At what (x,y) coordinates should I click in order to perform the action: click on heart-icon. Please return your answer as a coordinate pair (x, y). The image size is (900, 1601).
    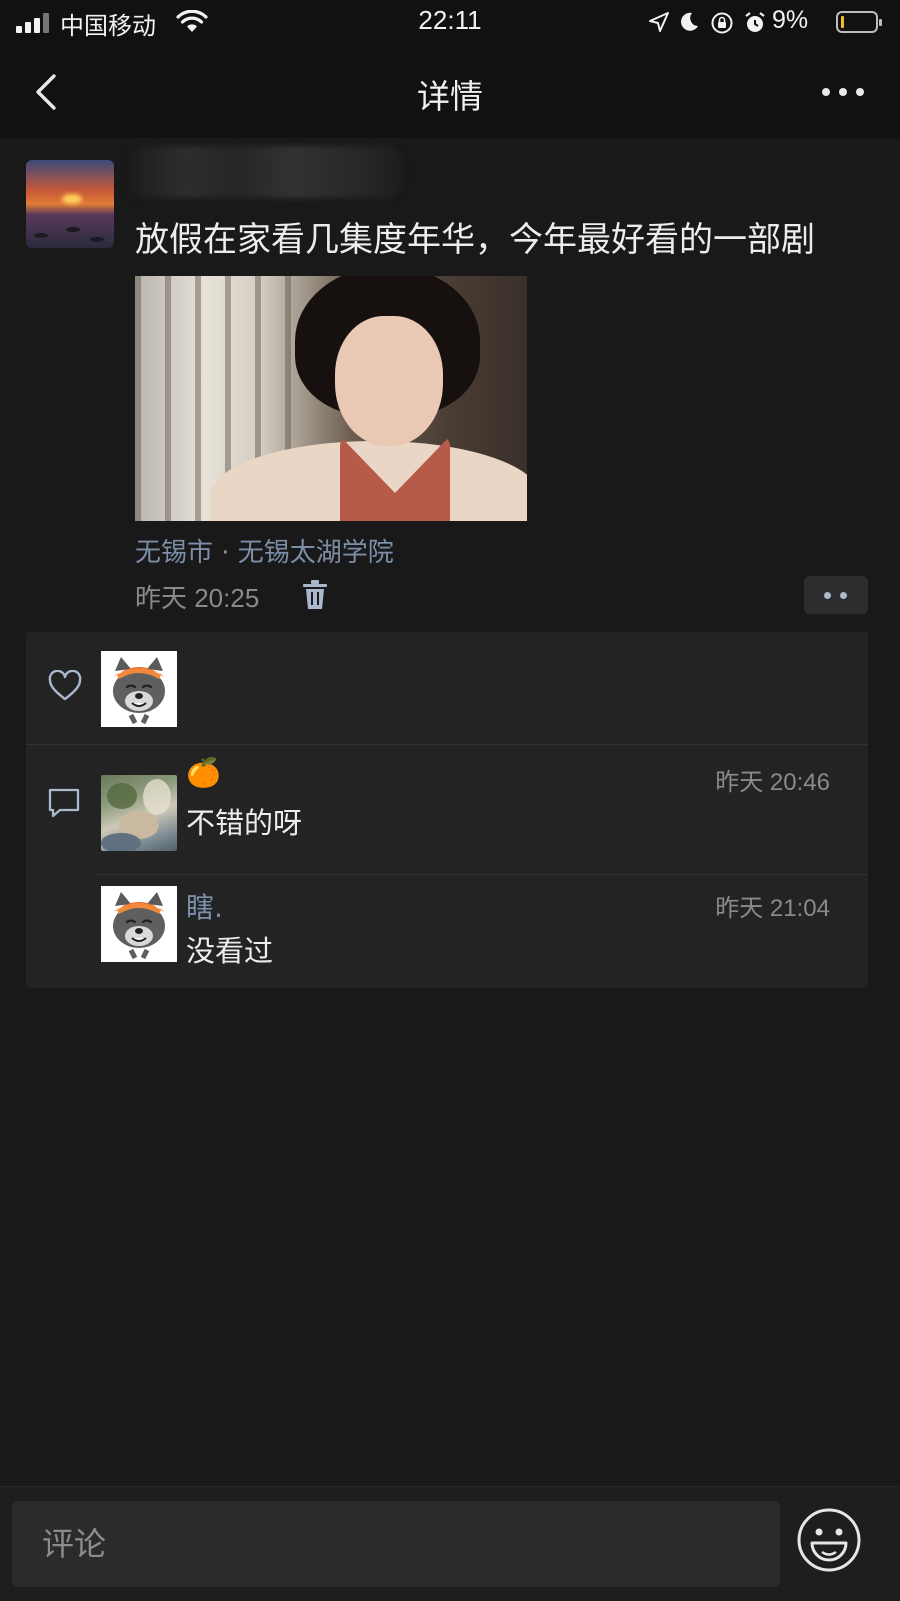
    Looking at the image, I should click on (65, 685).